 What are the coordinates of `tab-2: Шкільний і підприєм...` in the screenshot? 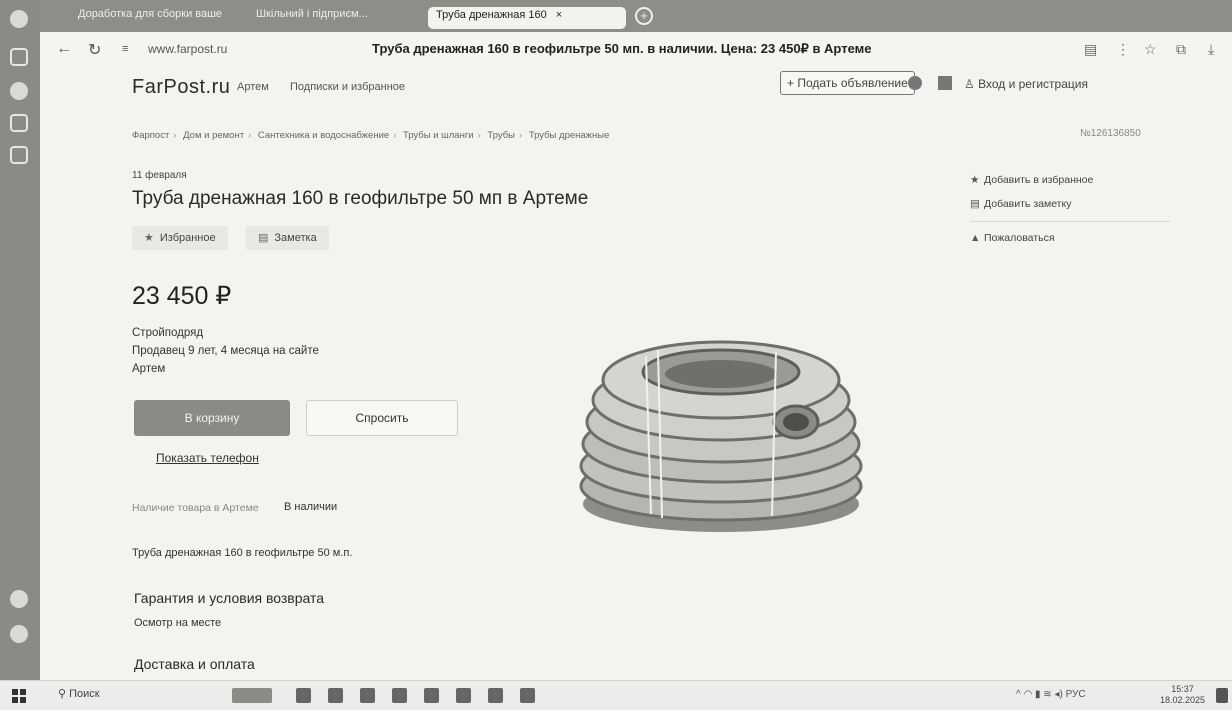 It's located at (331, 18).